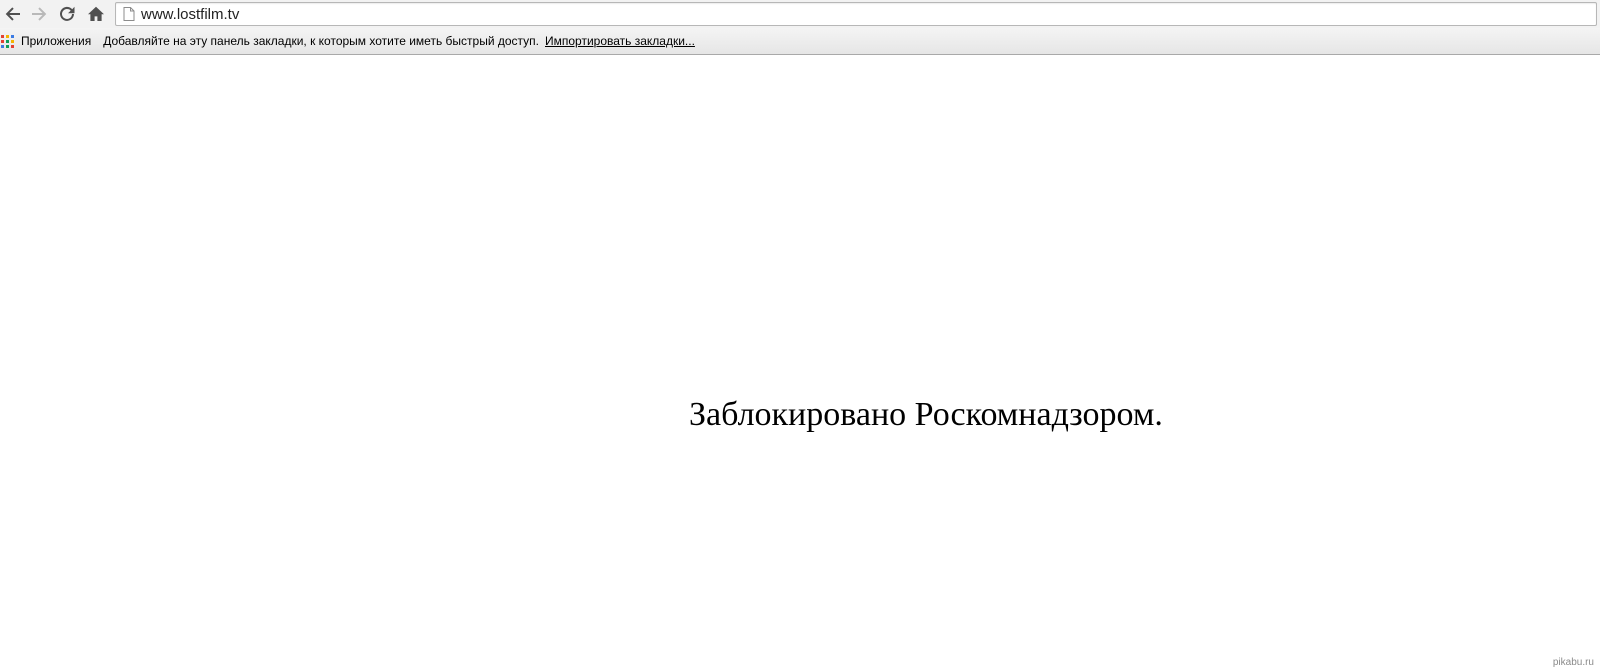 This screenshot has height=672, width=1600. I want to click on browser-toolbar: www.lostfilm.tv, so click(800, 14).